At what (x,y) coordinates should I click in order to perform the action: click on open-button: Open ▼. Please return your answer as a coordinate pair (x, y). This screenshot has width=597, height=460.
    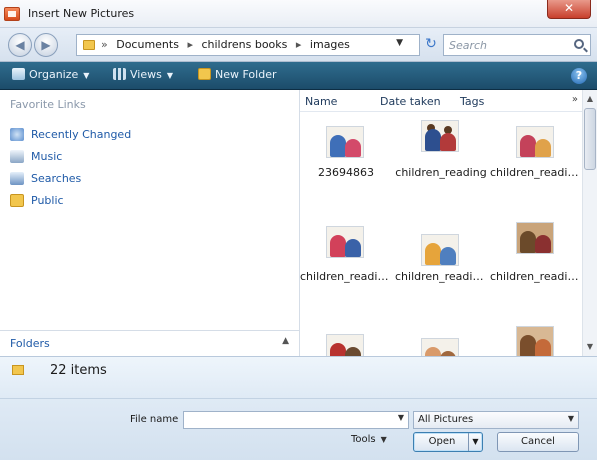
    Looking at the image, I should click on (448, 442).